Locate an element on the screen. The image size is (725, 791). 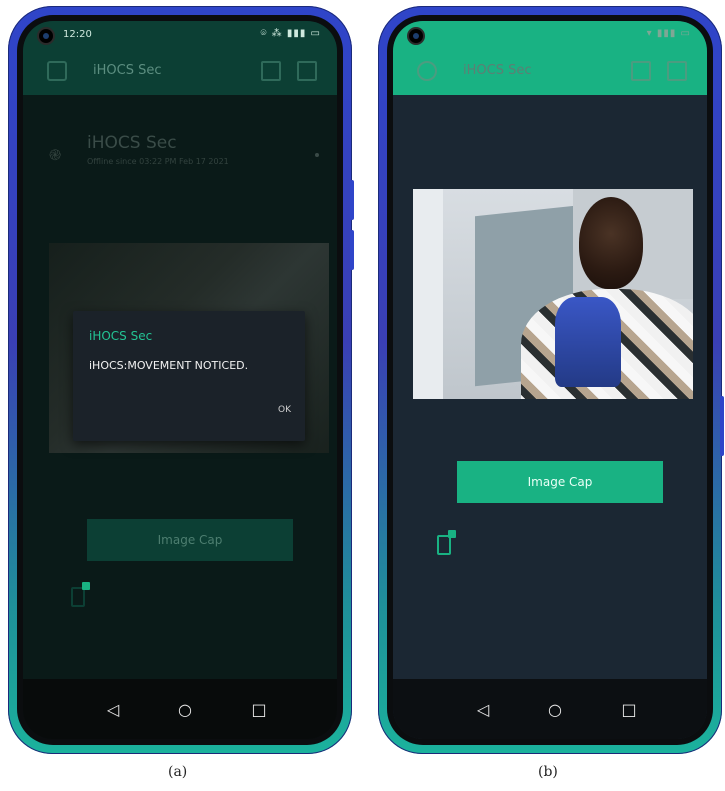
fingerprint-icon: ֎ is located at coordinates (55, 155).